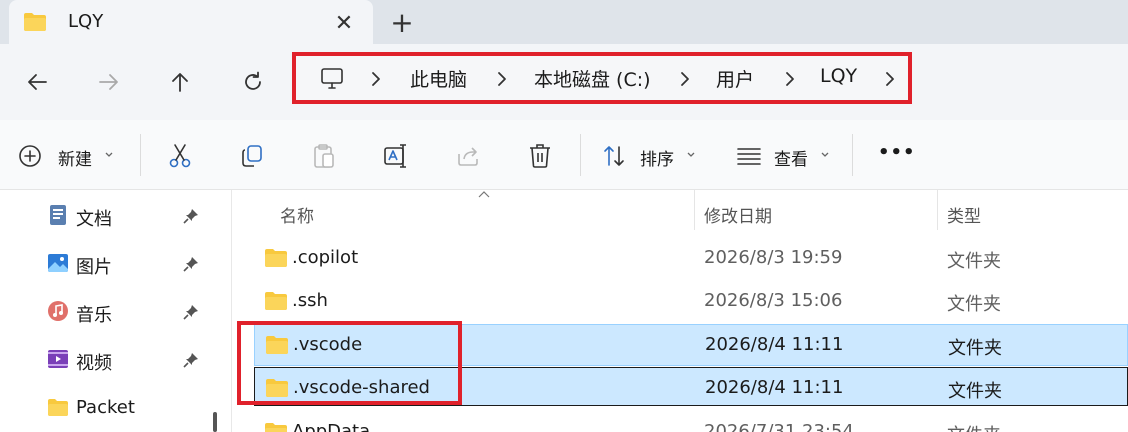 This screenshot has width=1128, height=432. Describe the element at coordinates (749, 156) in the screenshot. I see `view-list-icon` at that location.